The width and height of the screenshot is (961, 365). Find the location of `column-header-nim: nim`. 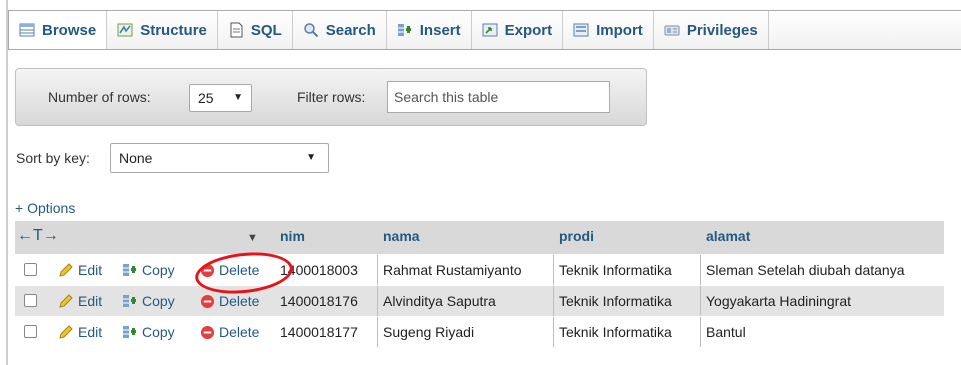

column-header-nim: nim is located at coordinates (292, 238).